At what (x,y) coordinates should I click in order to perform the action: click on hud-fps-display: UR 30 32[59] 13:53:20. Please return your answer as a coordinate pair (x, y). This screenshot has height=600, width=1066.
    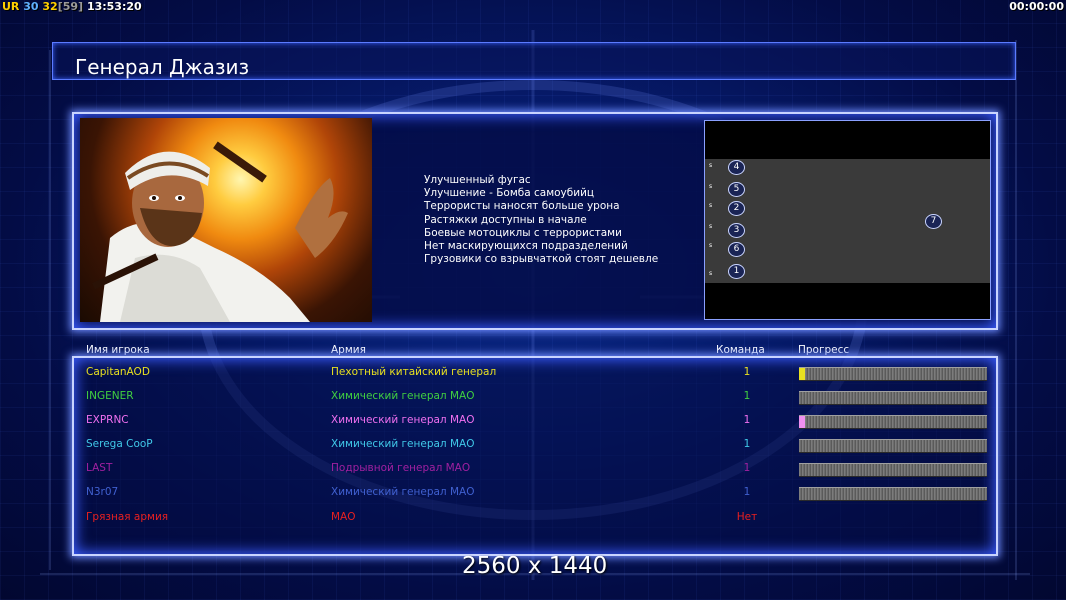
    Looking at the image, I should click on (72, 6).